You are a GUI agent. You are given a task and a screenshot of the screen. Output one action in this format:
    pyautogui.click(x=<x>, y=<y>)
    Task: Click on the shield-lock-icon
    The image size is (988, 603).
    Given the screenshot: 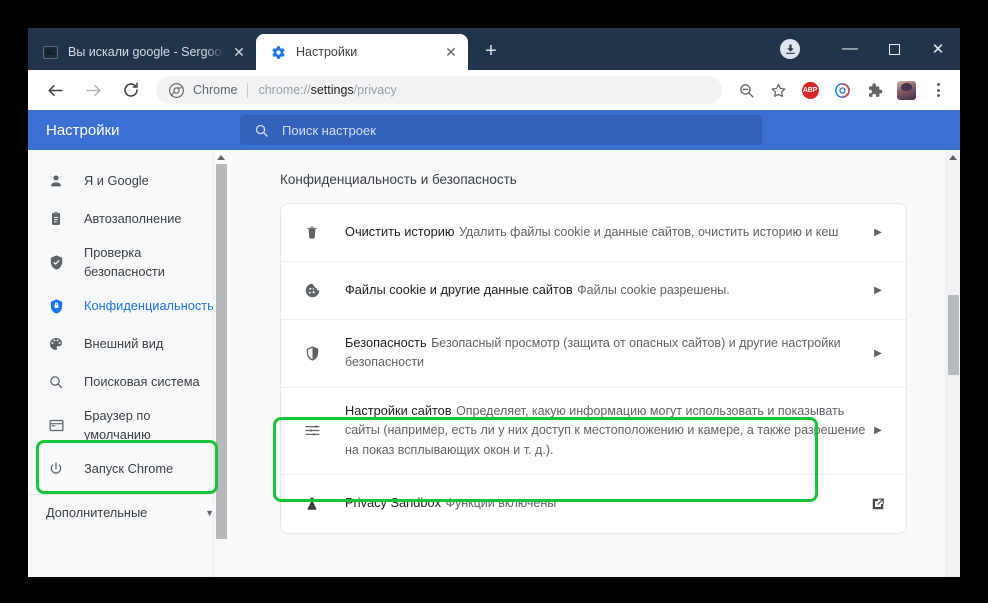 What is the action you would take?
    pyautogui.click(x=56, y=306)
    